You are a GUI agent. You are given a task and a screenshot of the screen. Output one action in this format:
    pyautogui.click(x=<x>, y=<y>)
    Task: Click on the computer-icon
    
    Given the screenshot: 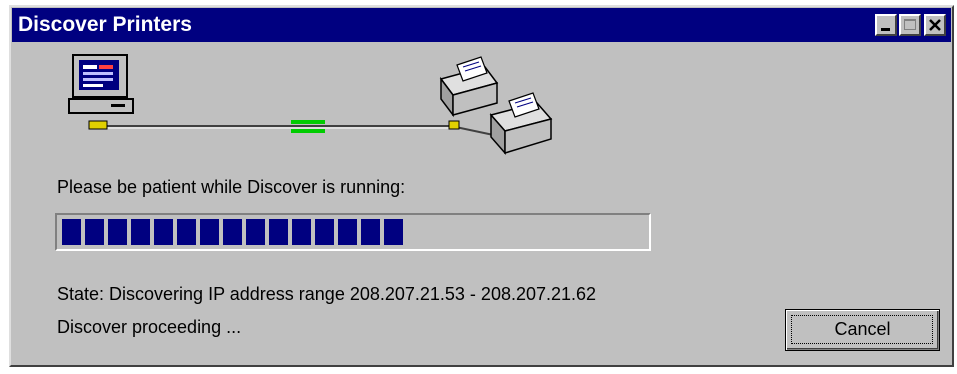 What is the action you would take?
    pyautogui.click(x=101, y=92)
    